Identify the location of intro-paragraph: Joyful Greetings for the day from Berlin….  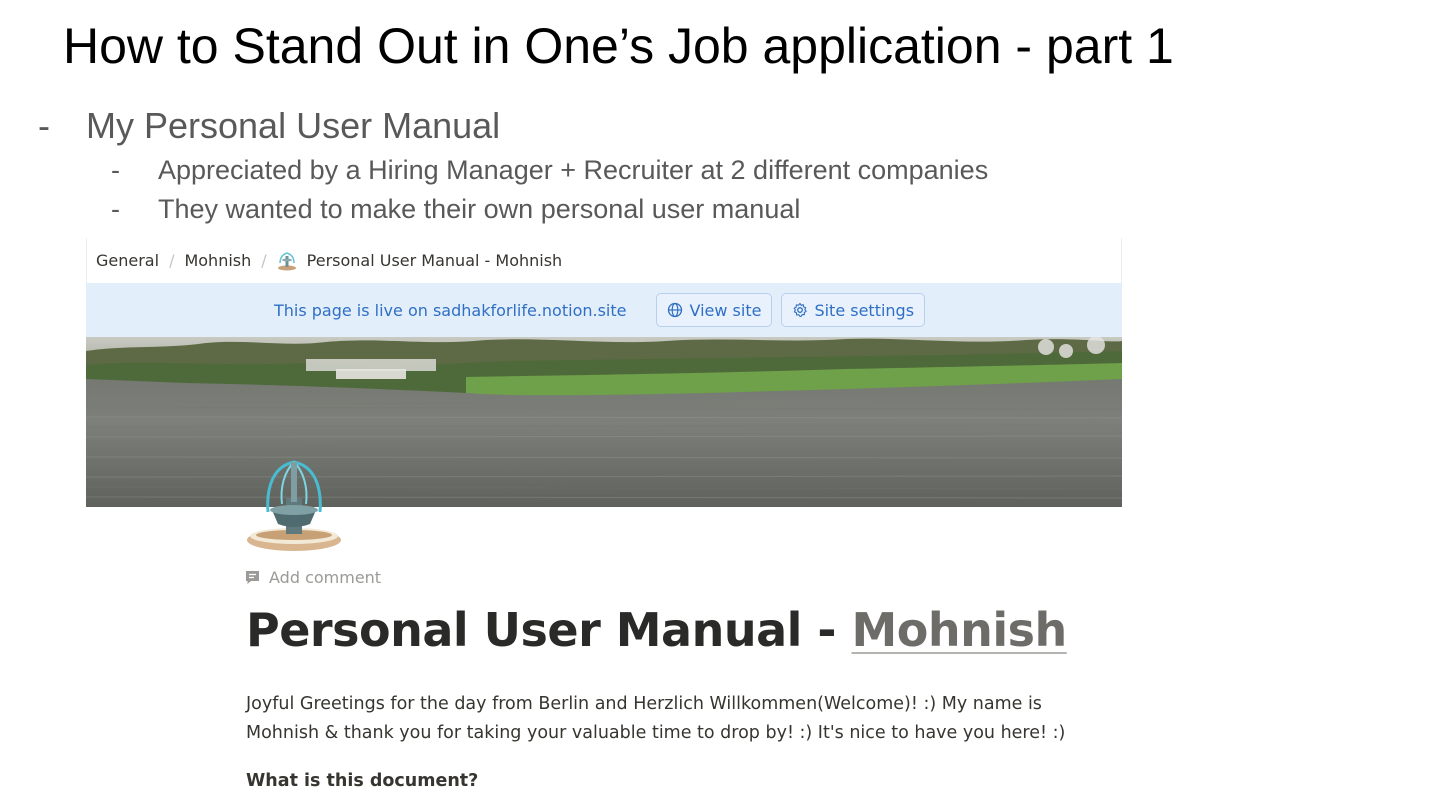
(656, 718).